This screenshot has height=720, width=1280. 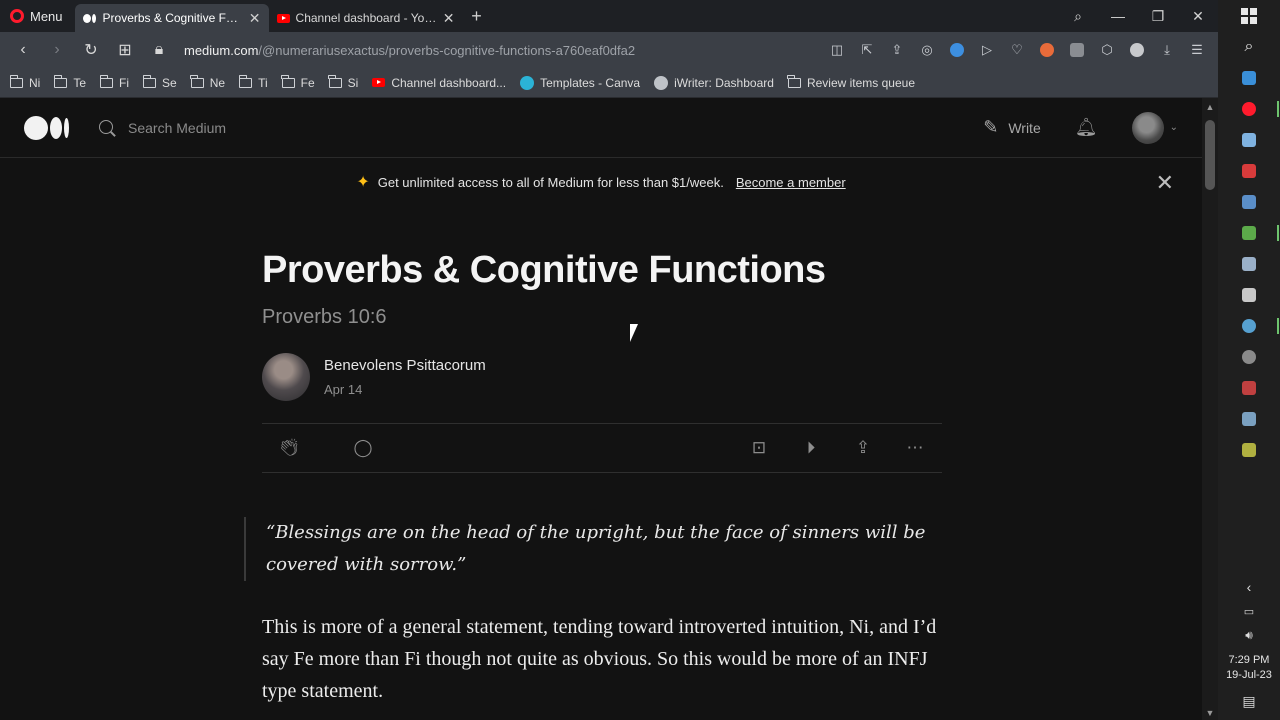 What do you see at coordinates (724, 82) in the screenshot?
I see `bookmark-label: iWriter: Dashboard` at bounding box center [724, 82].